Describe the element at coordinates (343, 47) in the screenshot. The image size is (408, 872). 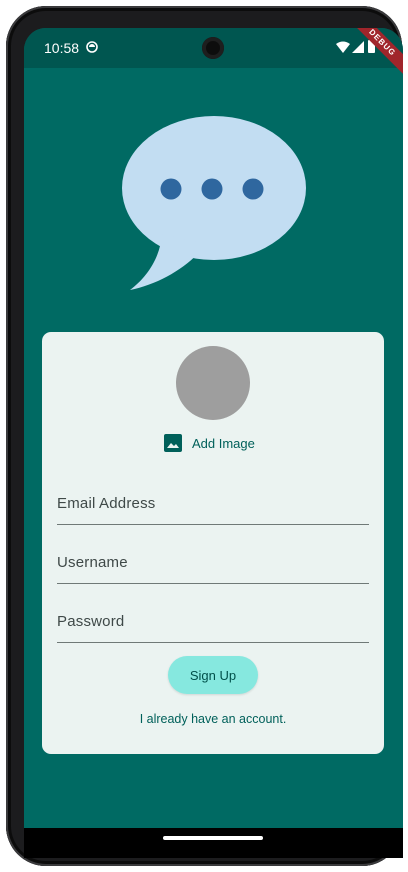
I see `wifi-icon` at that location.